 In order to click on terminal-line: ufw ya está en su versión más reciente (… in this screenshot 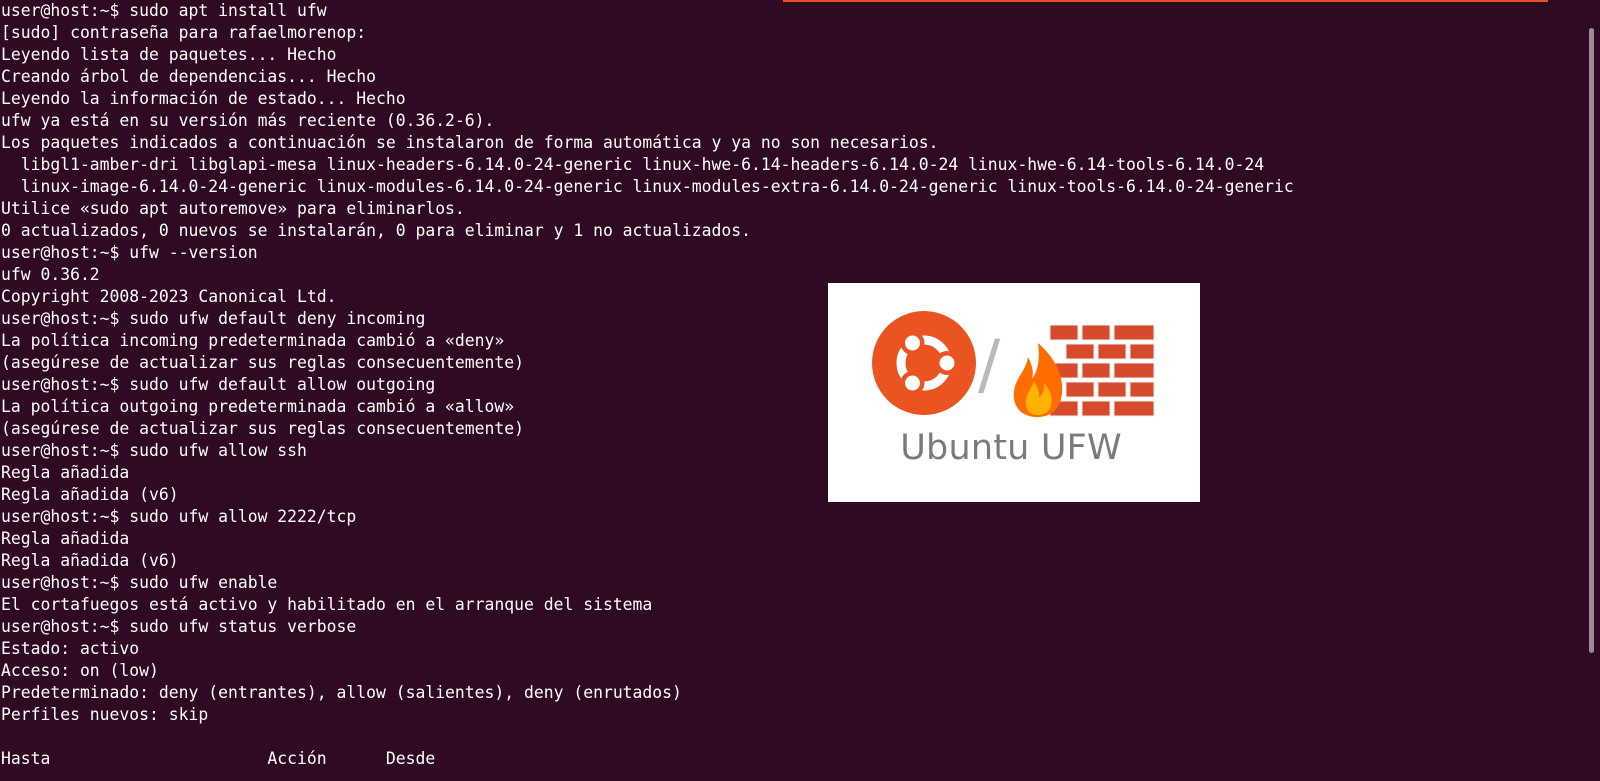, I will do `click(248, 120)`.